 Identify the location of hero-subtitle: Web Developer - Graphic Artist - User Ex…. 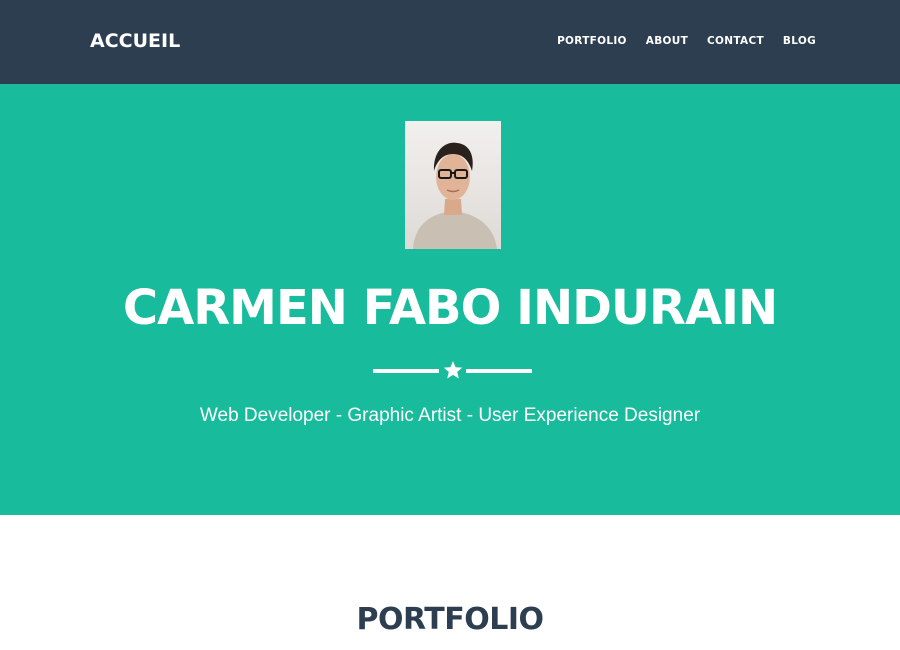
(450, 415).